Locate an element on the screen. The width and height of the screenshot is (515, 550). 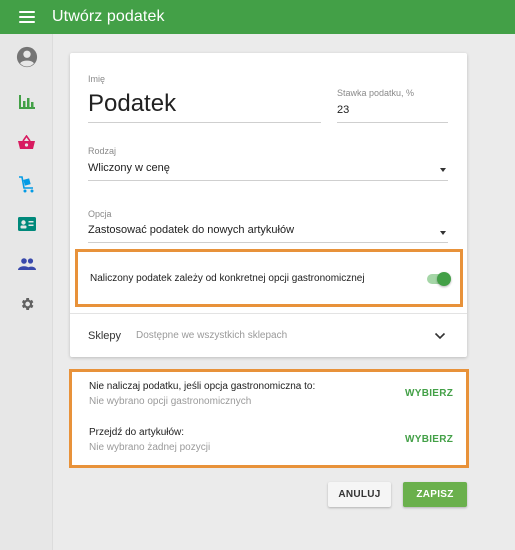
name-underline is located at coordinates (204, 122).